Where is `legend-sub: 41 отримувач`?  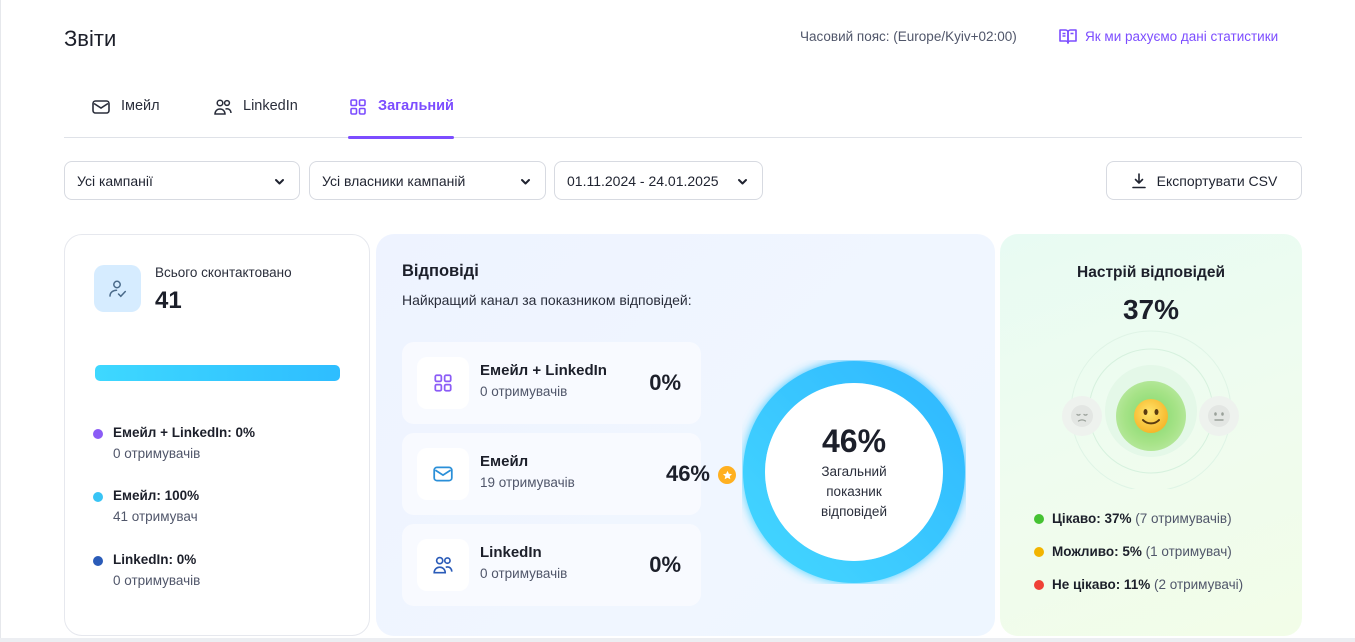
legend-sub: 41 отримувач is located at coordinates (155, 516).